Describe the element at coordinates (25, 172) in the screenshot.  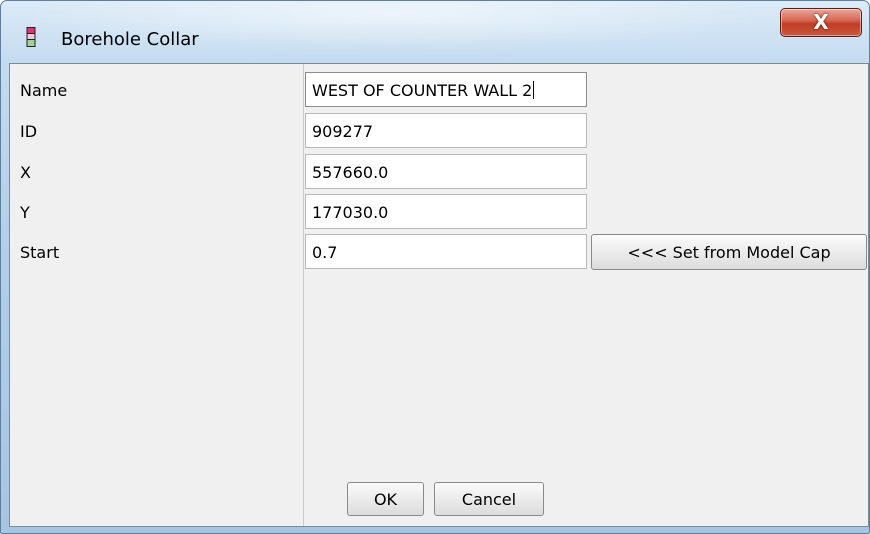
I see `x-label: X` at that location.